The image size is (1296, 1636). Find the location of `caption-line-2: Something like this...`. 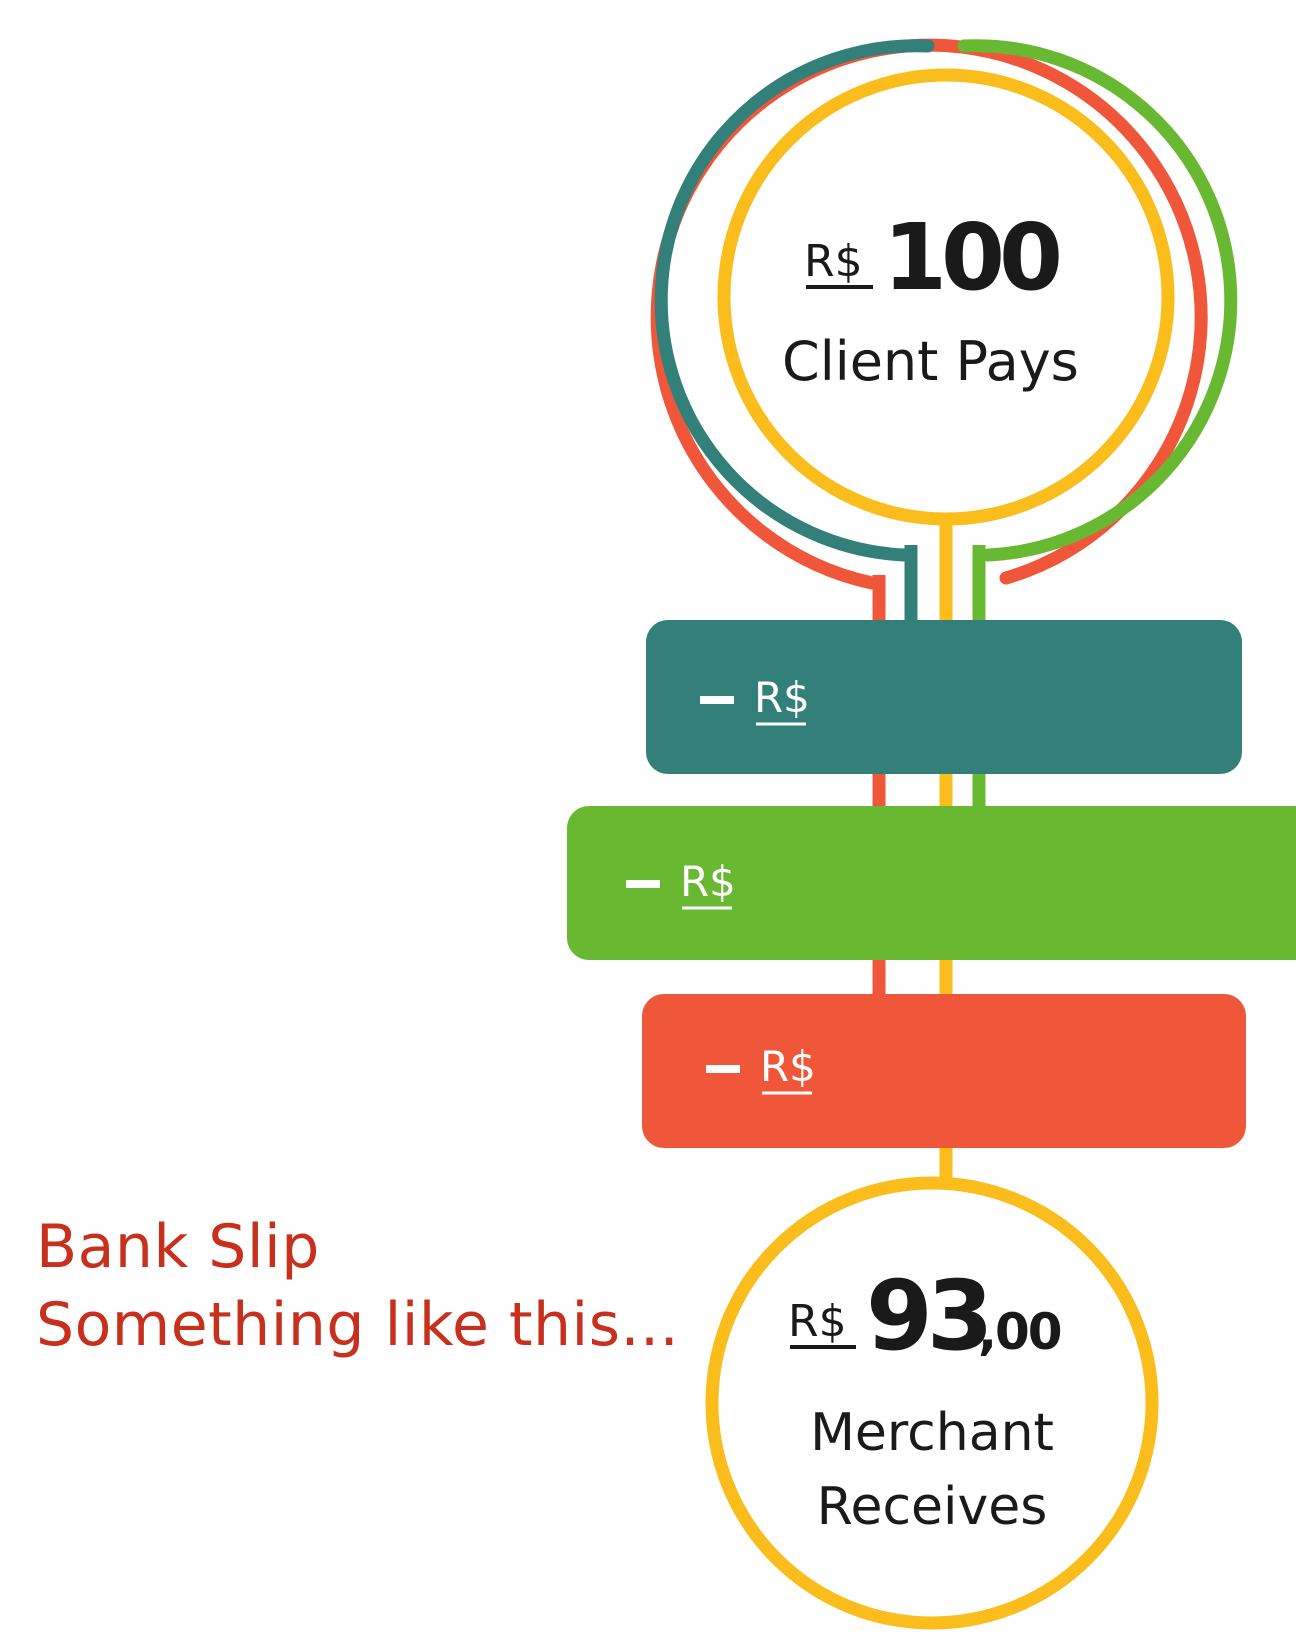

caption-line-2: Something like this... is located at coordinates (358, 1325).